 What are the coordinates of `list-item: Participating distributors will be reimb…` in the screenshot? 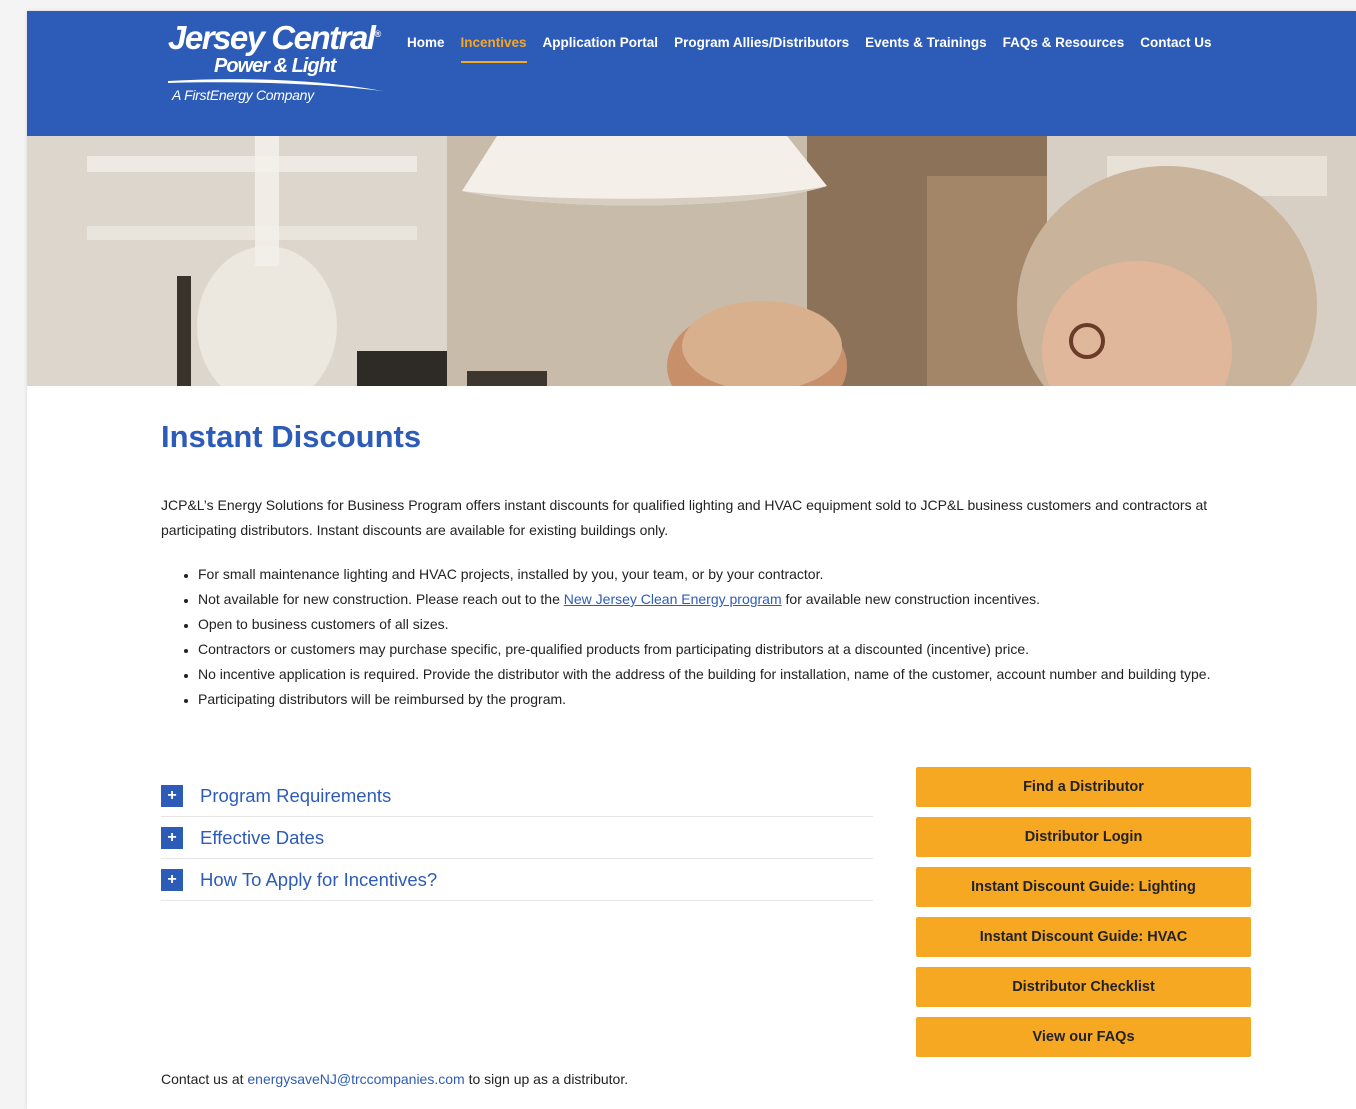 It's located at (748, 699).